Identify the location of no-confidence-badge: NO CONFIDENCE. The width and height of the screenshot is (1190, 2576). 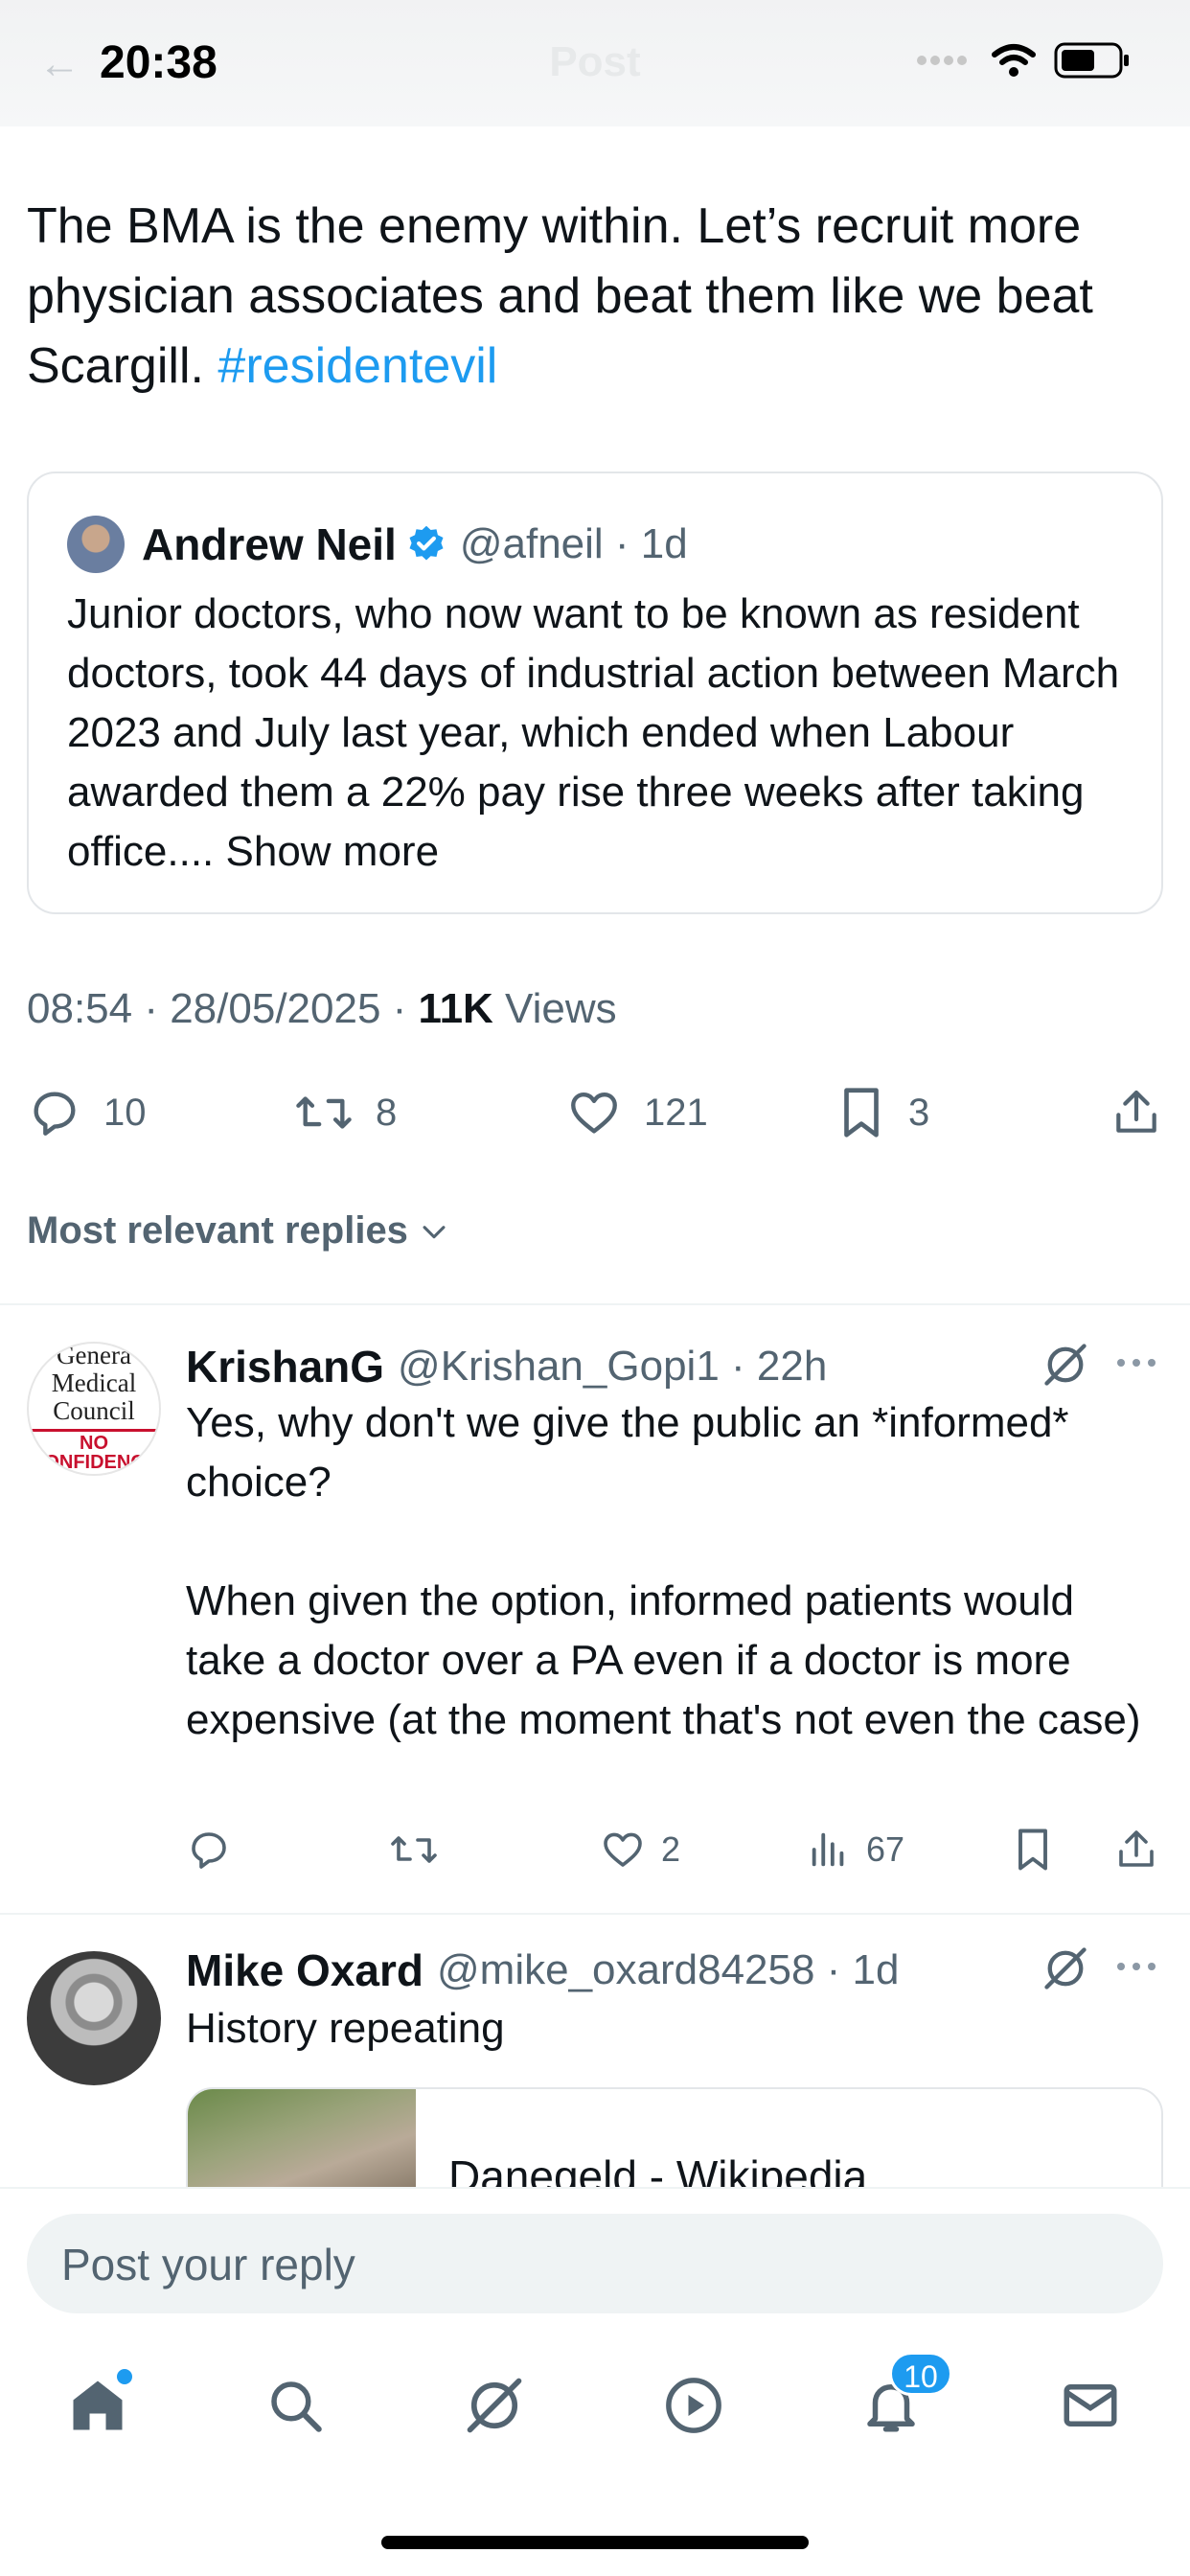
(94, 1451).